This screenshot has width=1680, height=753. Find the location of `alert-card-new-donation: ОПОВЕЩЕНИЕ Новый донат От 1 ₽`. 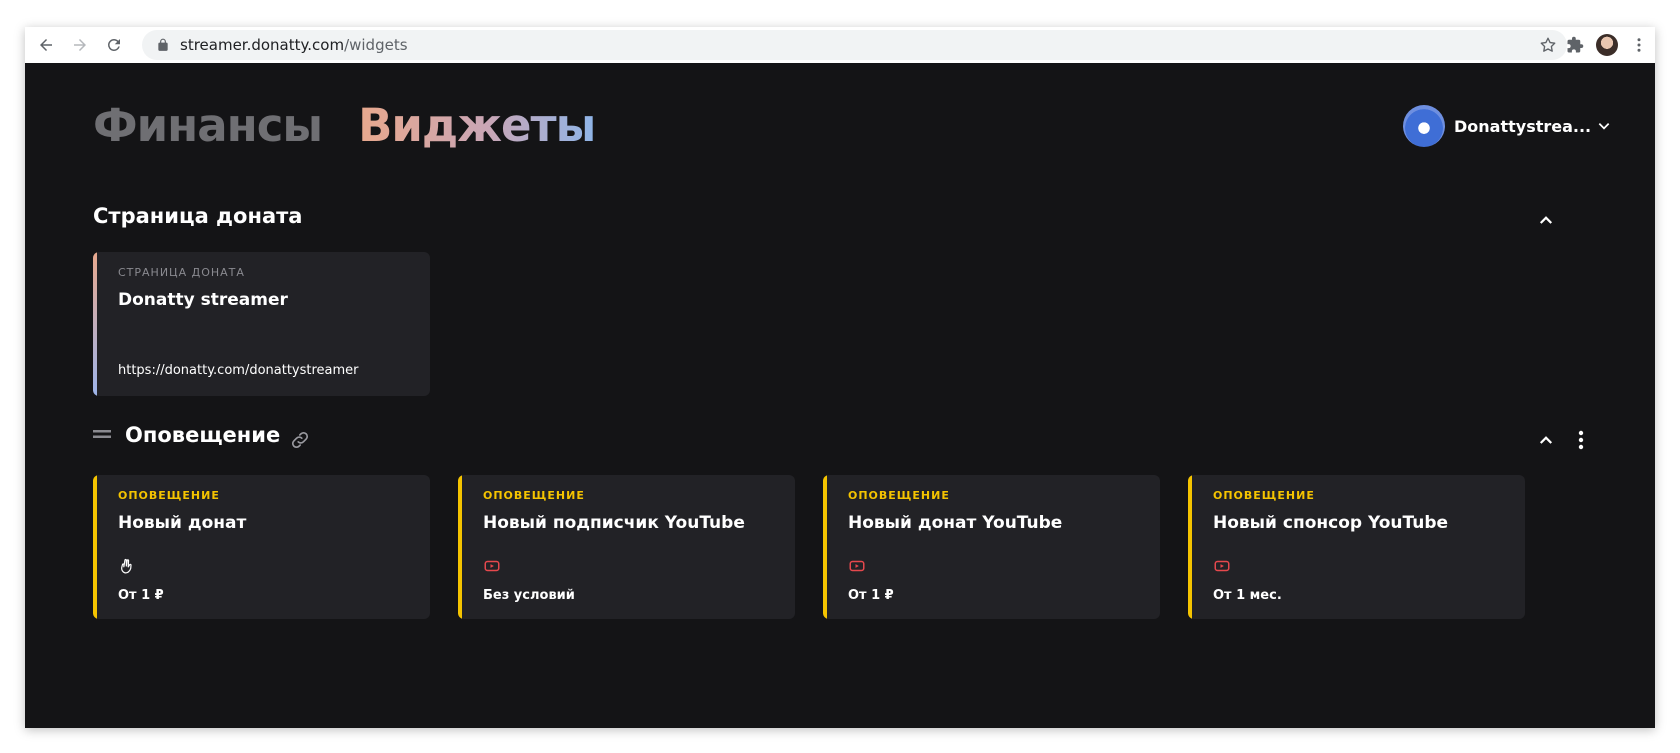

alert-card-new-donation: ОПОВЕЩЕНИЕ Новый донат От 1 ₽ is located at coordinates (261, 547).